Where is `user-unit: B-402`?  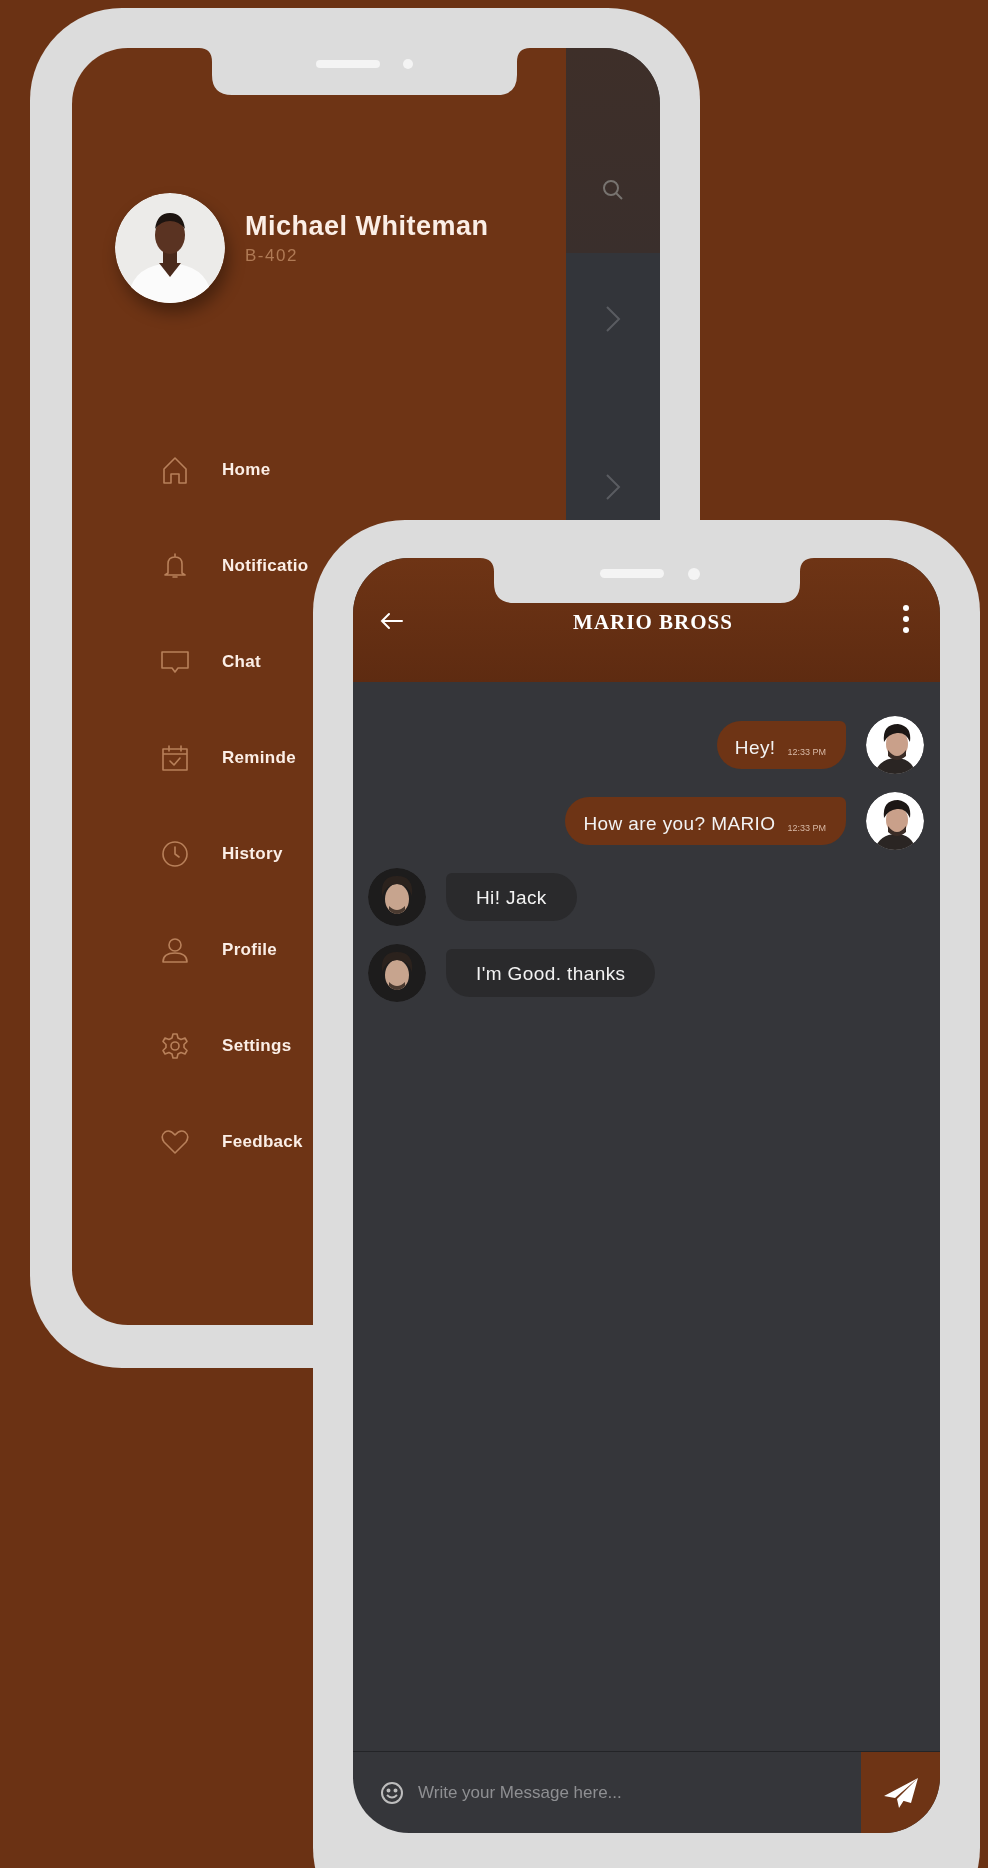
user-unit: B-402 is located at coordinates (272, 255).